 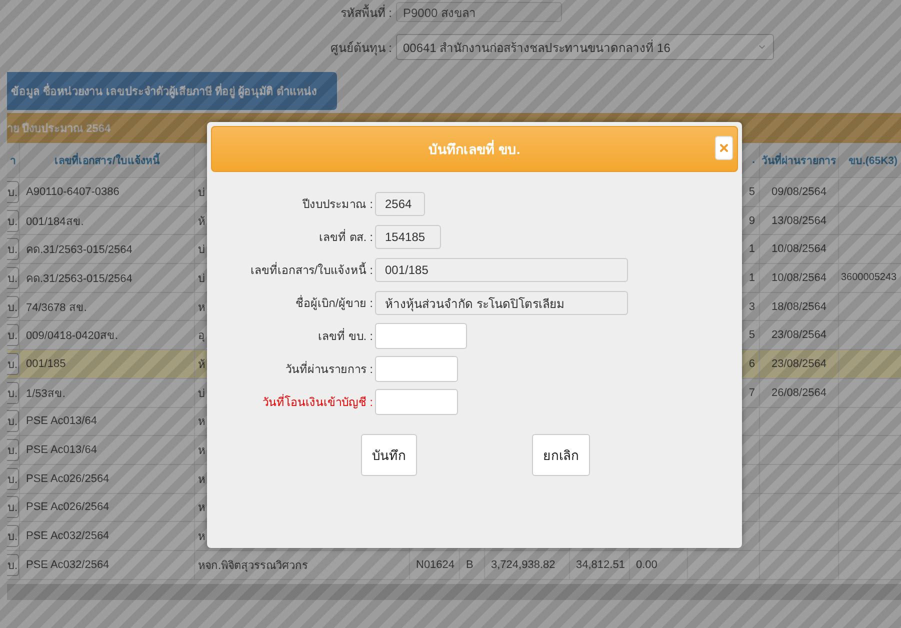 What do you see at coordinates (600, 564) in the screenshot?
I see `table-cell: 34,812.51` at bounding box center [600, 564].